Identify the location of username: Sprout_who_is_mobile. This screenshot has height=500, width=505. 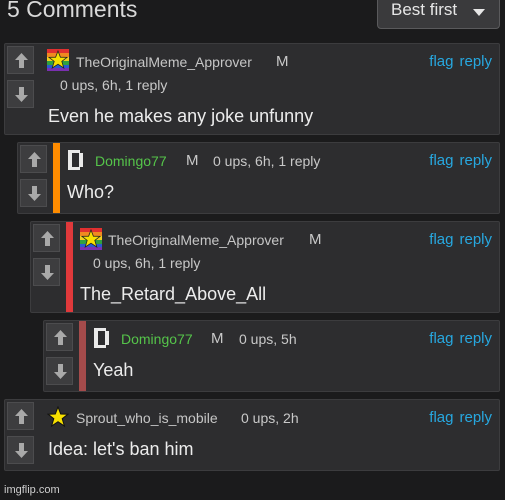
(147, 418).